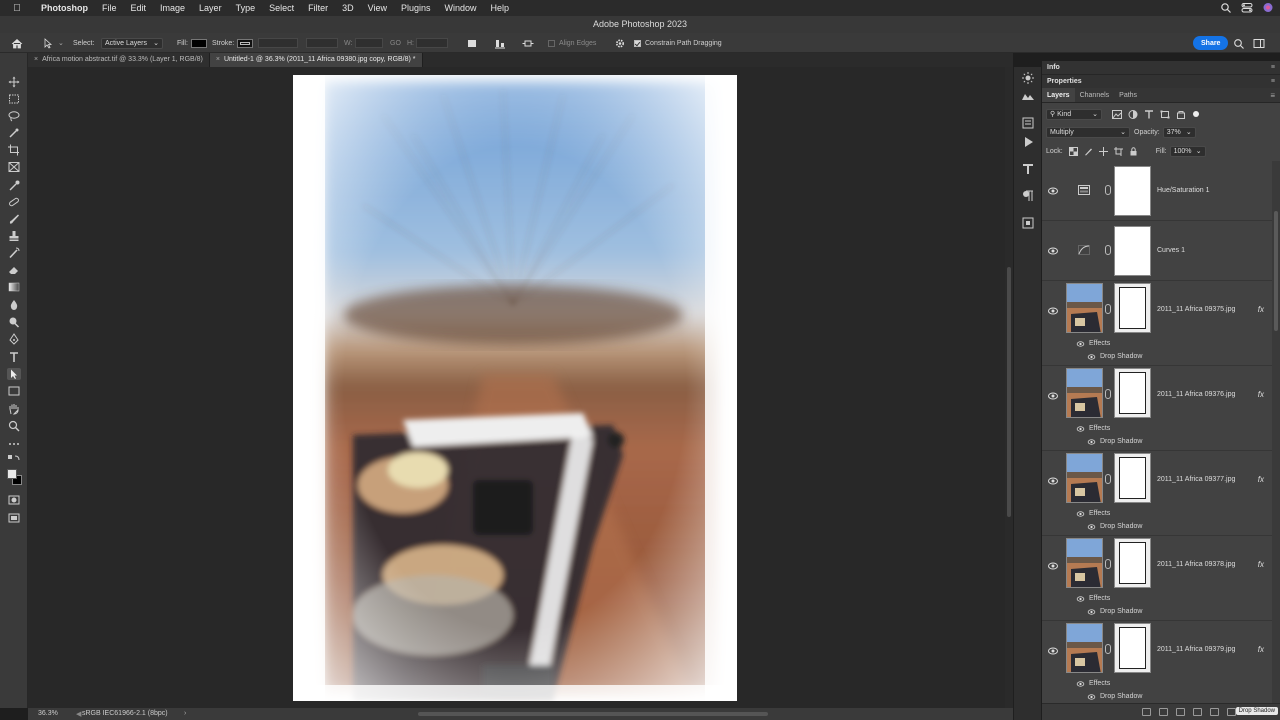 Image resolution: width=1280 pixels, height=720 pixels. What do you see at coordinates (1058, 95) in the screenshot?
I see `tab-layers: Layers` at bounding box center [1058, 95].